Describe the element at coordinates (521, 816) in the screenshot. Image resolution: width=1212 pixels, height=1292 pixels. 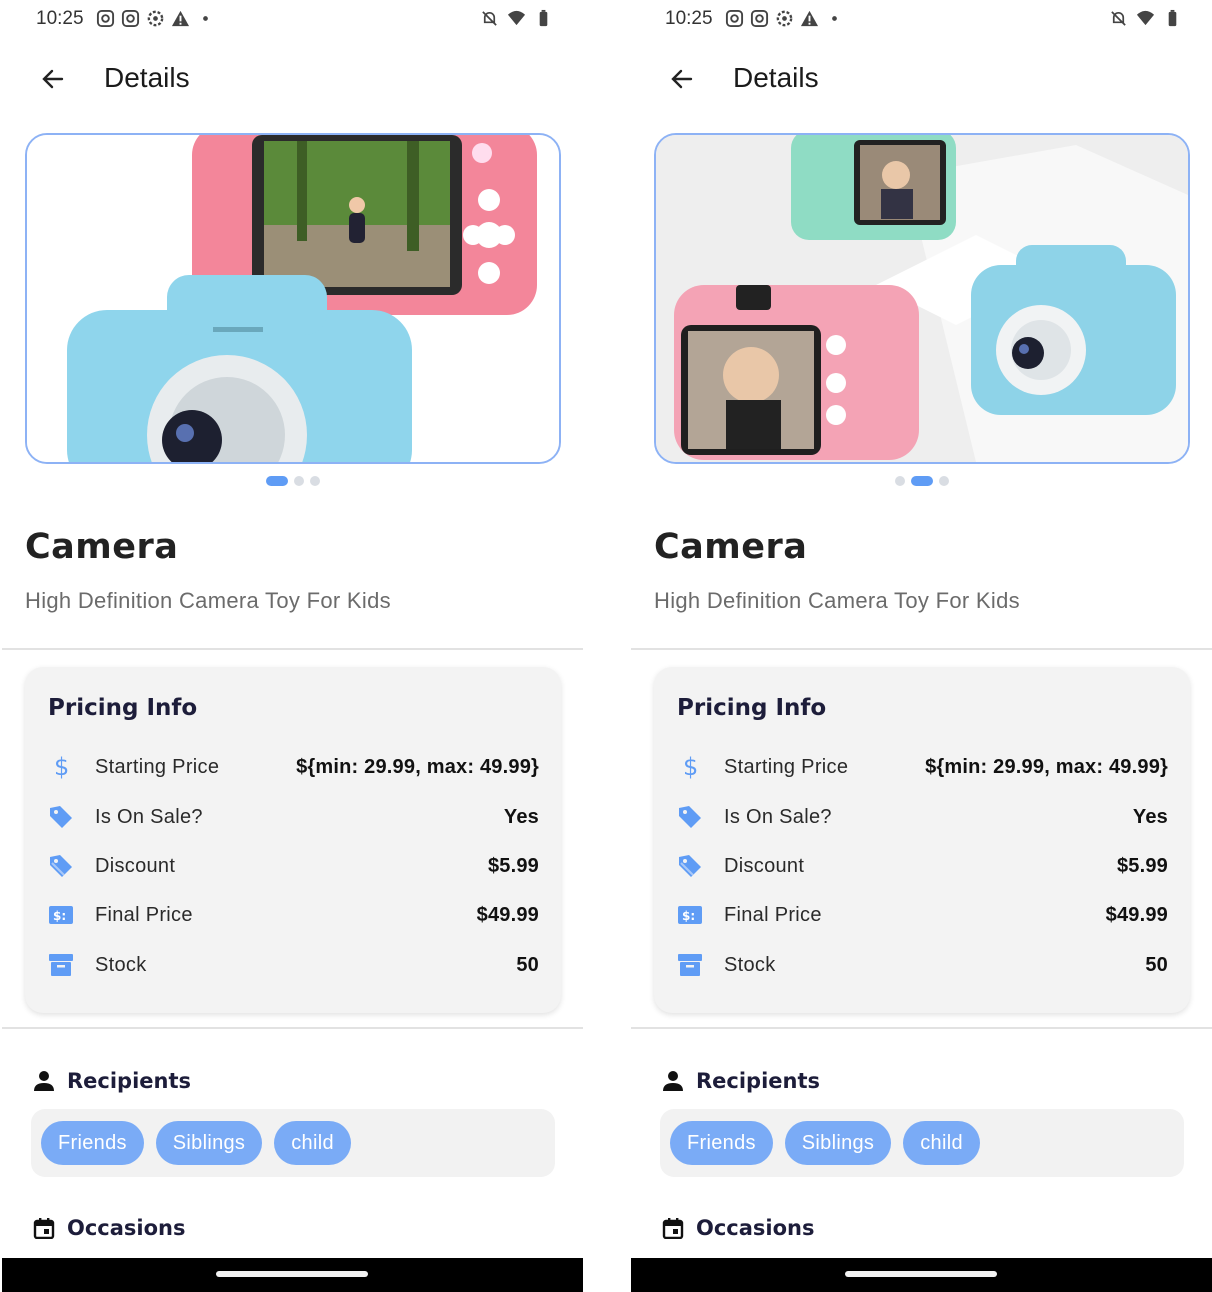
I see `pricing-value: Yes` at that location.